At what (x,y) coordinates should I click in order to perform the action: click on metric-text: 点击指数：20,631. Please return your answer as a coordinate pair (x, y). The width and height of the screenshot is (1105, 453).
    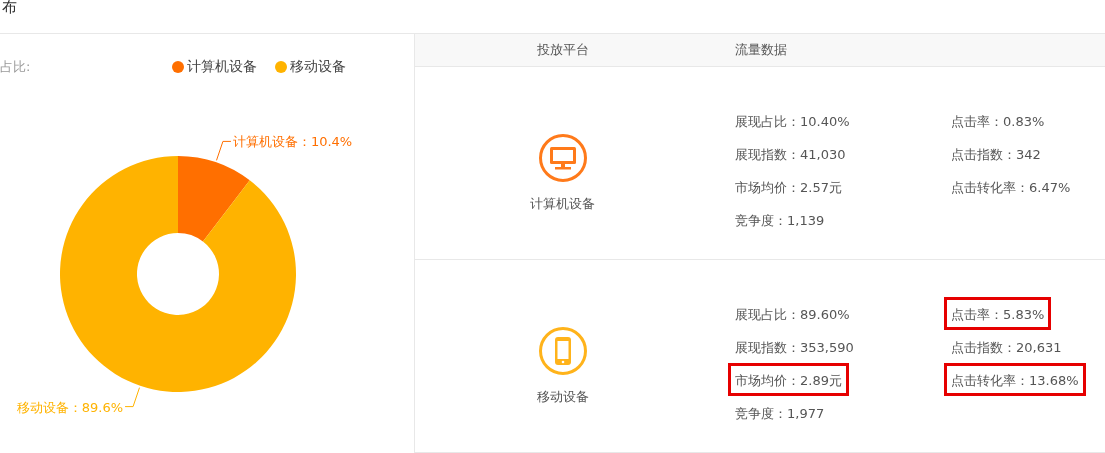
    Looking at the image, I should click on (1006, 348).